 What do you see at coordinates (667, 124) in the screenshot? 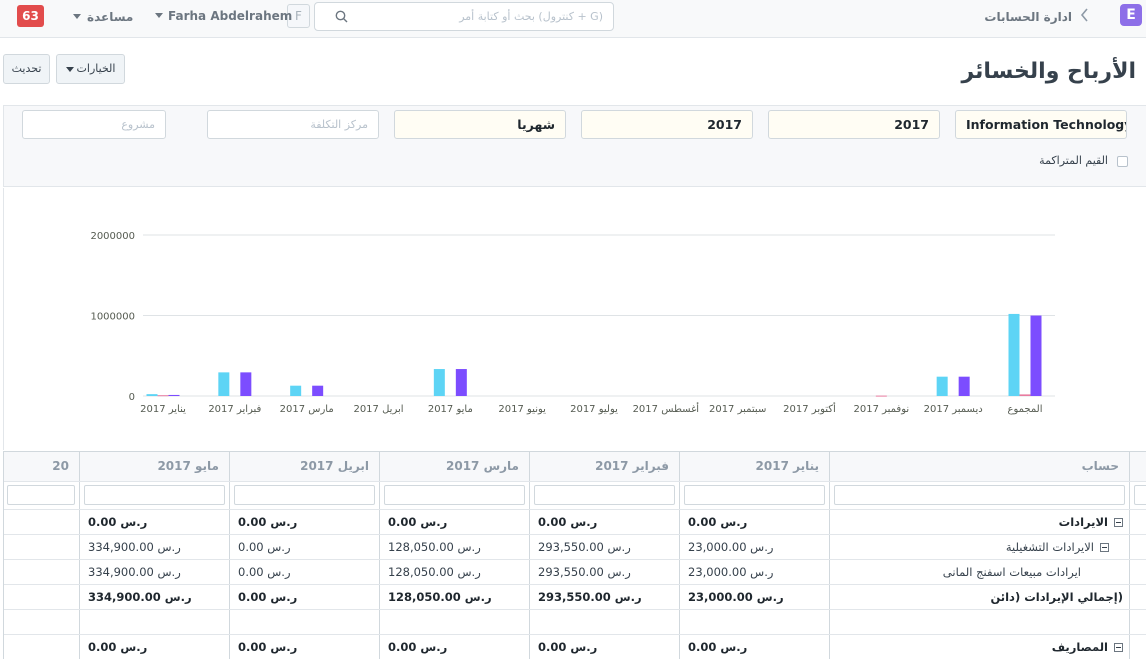
I see `to-fiscal-year-filter: 2017` at bounding box center [667, 124].